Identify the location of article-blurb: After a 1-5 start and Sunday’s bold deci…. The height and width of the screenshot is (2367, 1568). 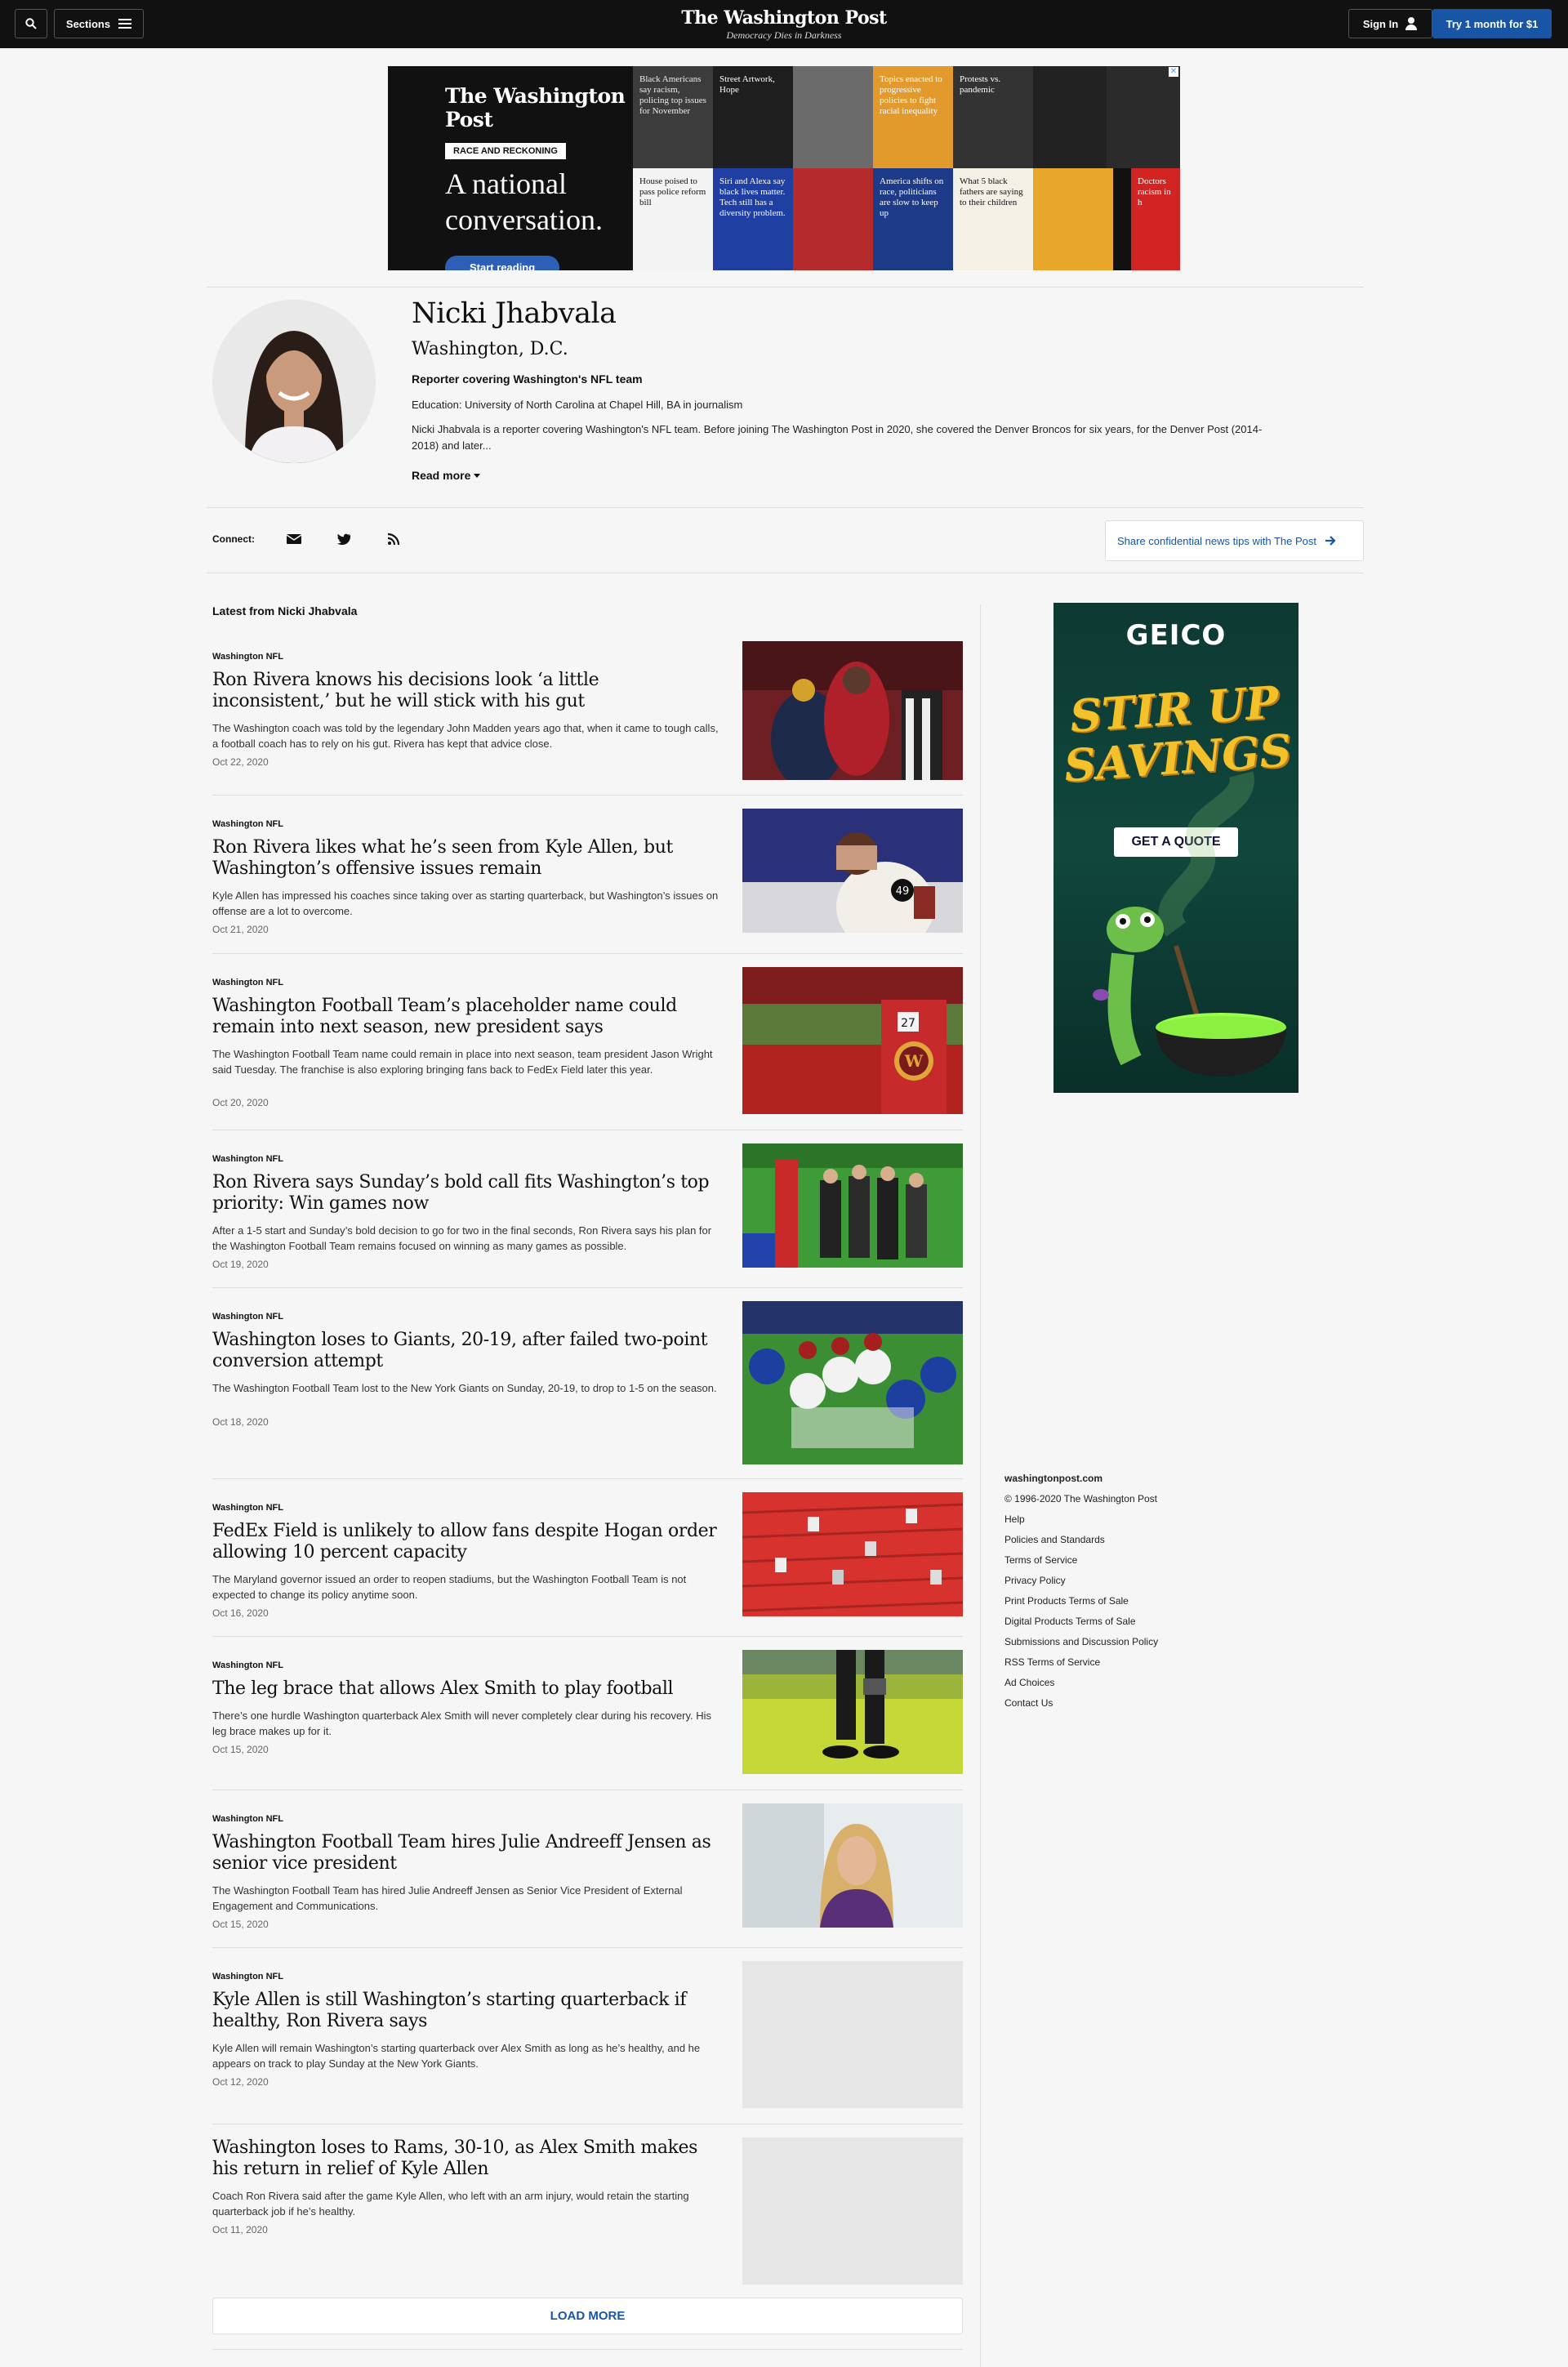
(462, 1238).